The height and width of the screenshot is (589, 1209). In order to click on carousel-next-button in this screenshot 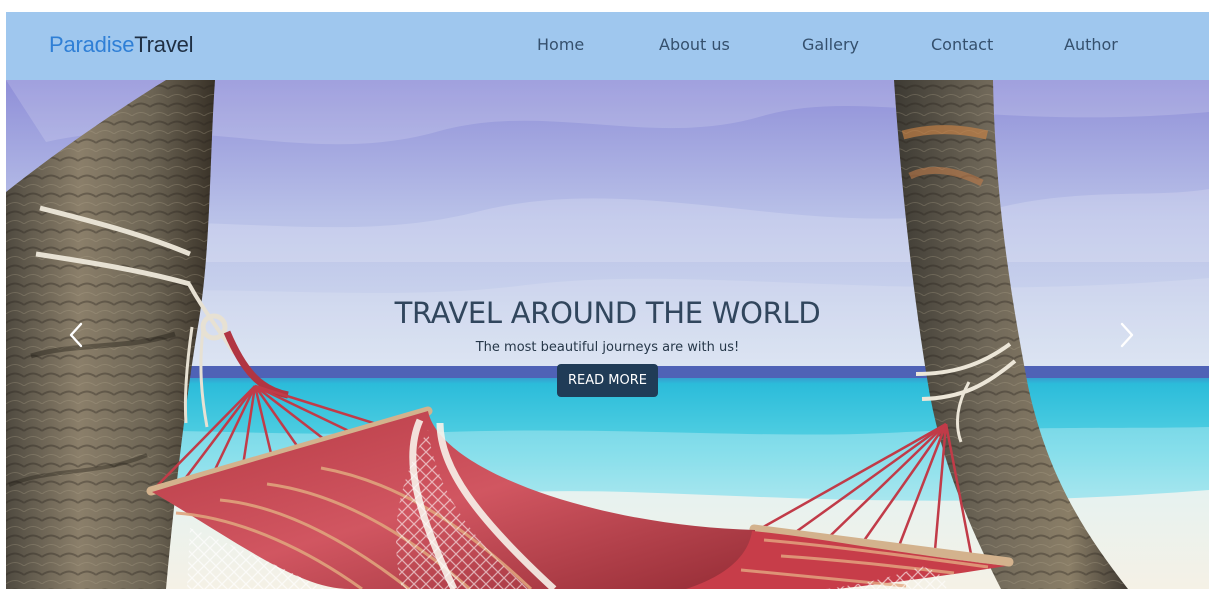, I will do `click(1126, 335)`.